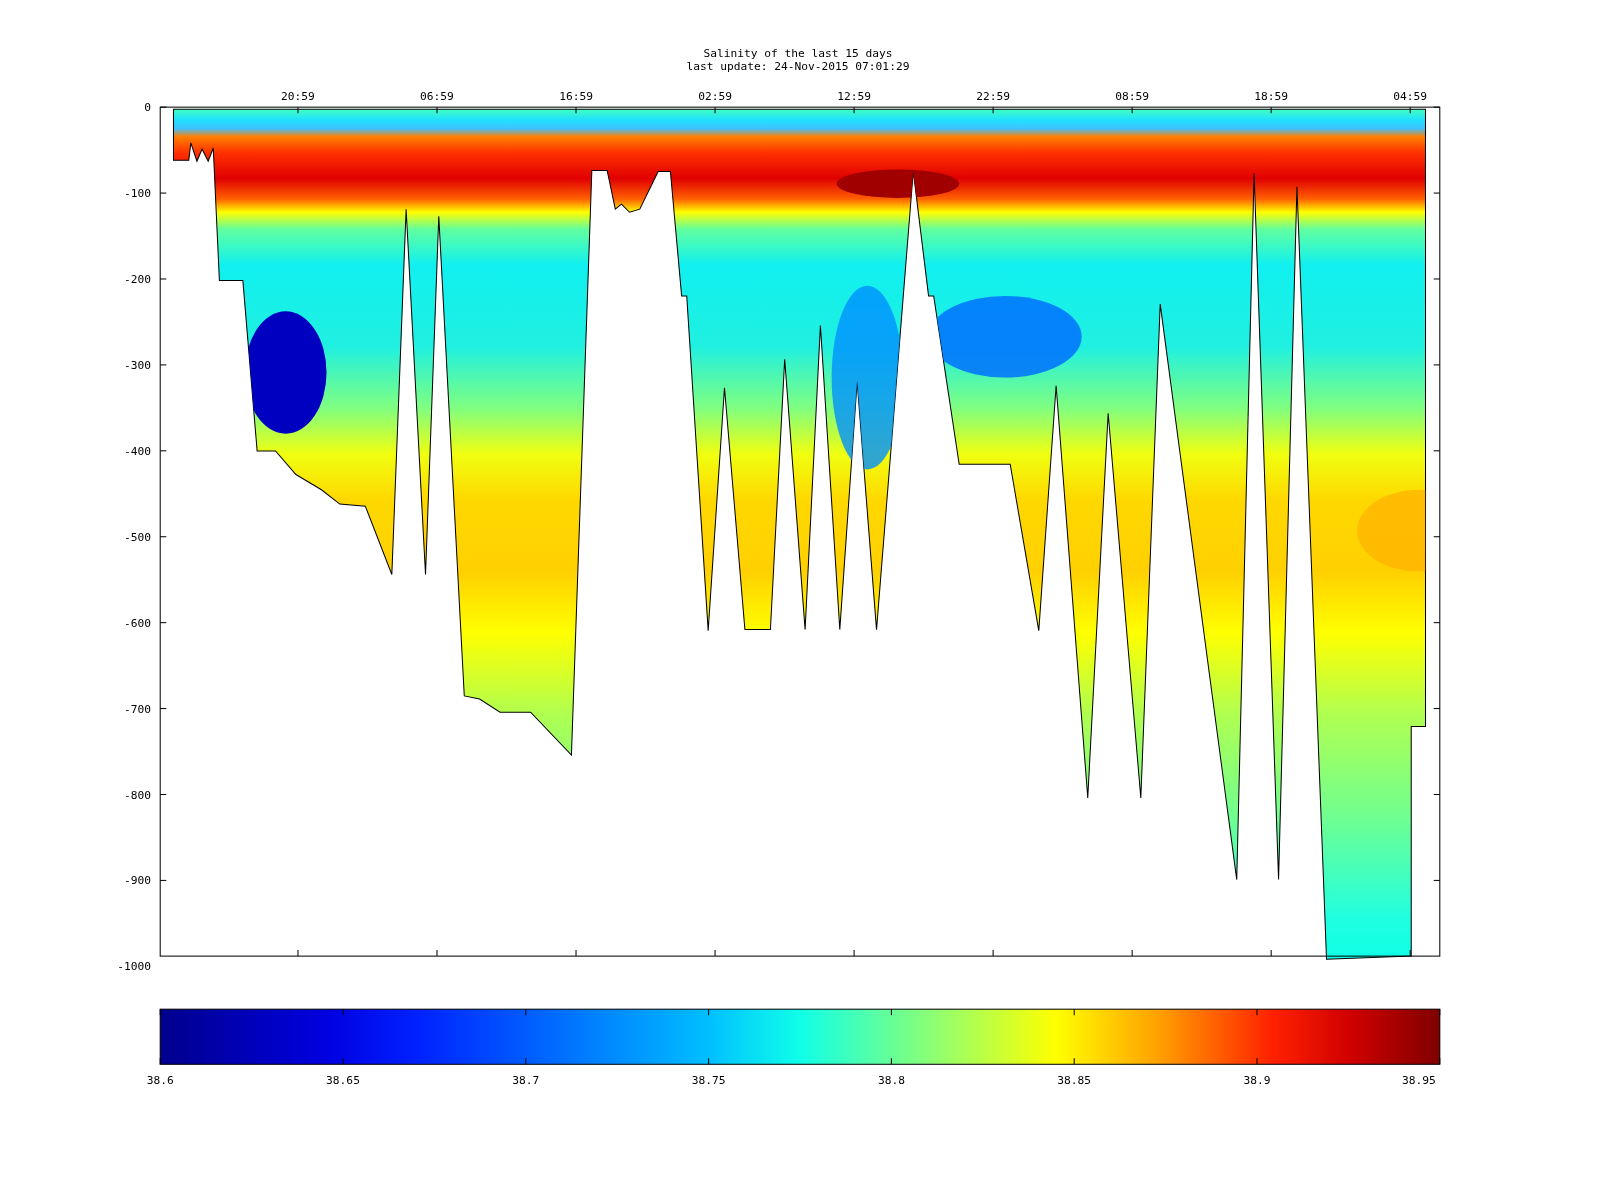 The width and height of the screenshot is (1600, 1200). Describe the element at coordinates (160, 1080) in the screenshot. I see `colorbar-tick-label: 38.6` at that location.